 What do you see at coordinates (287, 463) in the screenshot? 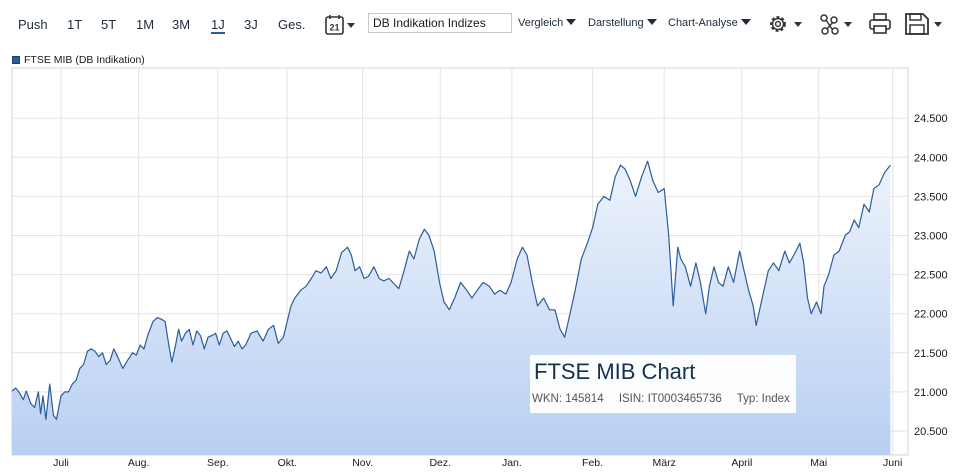
I see `x-tick-label: Okt.` at bounding box center [287, 463].